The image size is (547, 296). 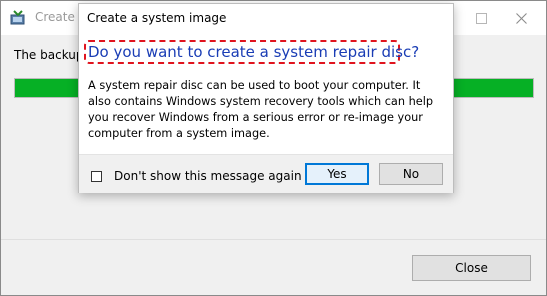 I want to click on no-button: No, so click(x=411, y=174).